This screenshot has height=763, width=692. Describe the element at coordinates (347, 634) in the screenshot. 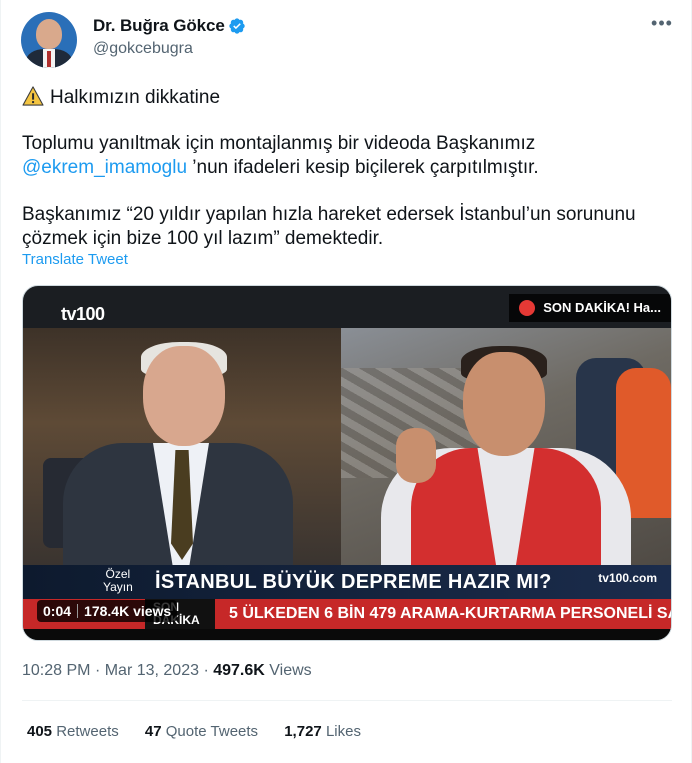

I see `video-bottom-strip` at that location.